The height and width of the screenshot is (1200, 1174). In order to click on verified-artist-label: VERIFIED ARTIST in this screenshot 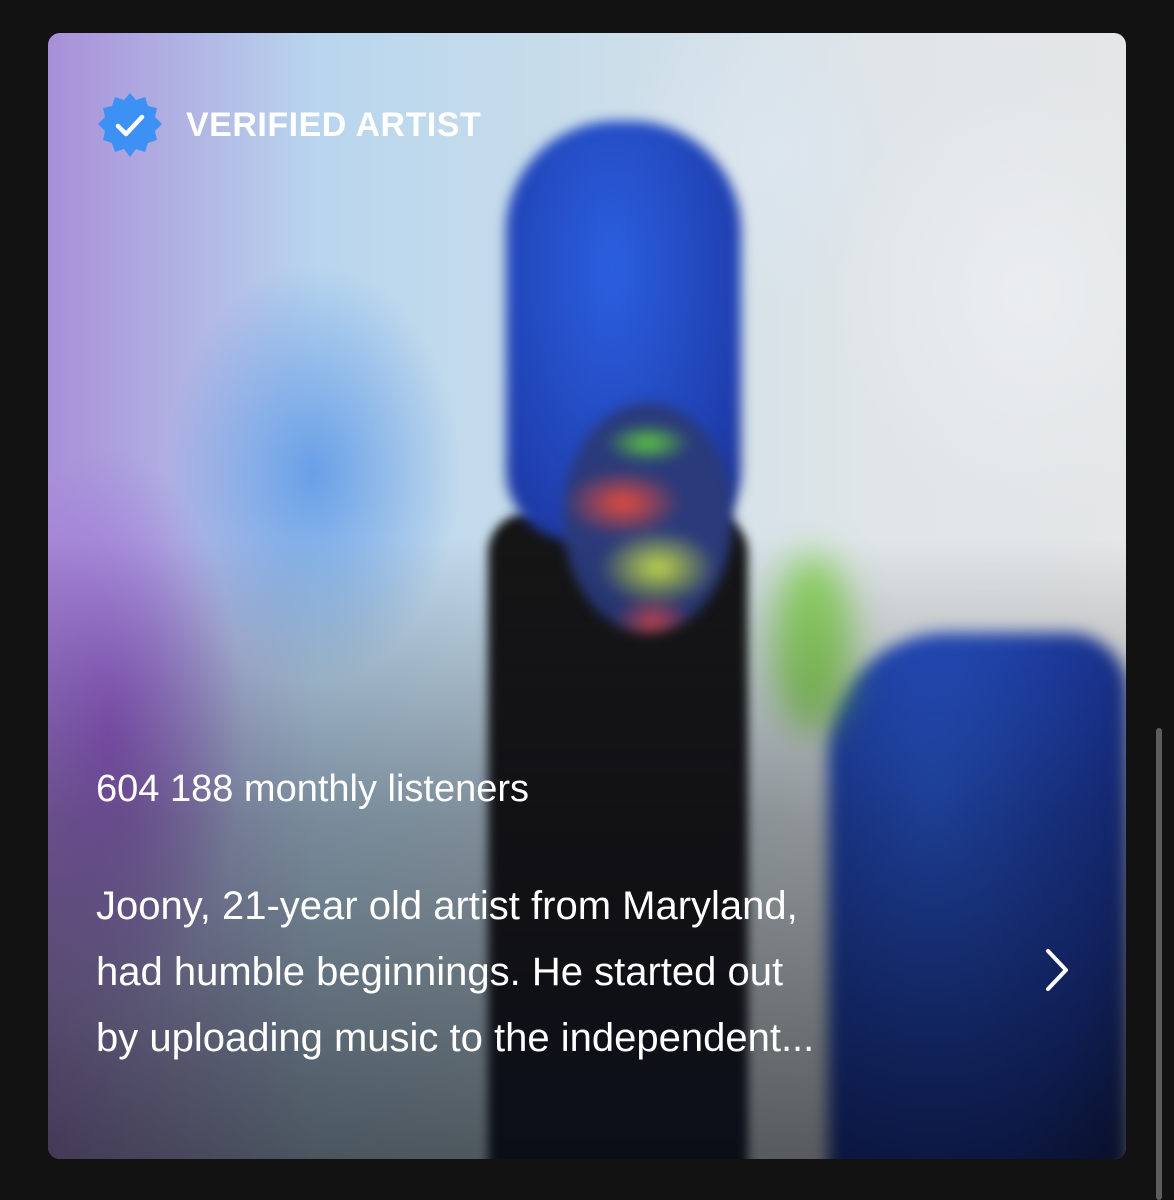, I will do `click(334, 124)`.